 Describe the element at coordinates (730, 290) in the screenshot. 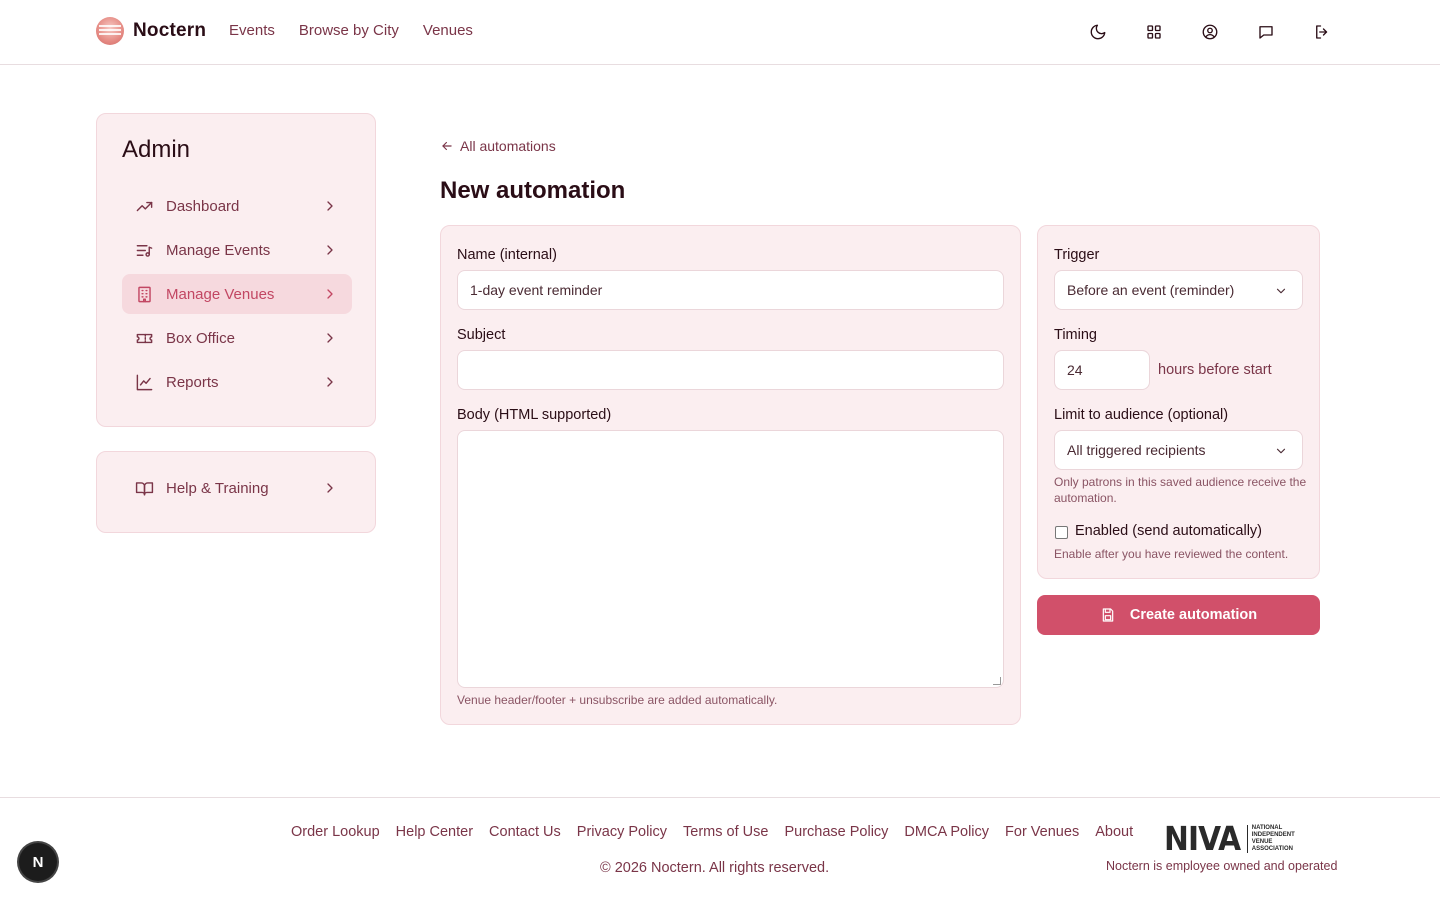

I see `name-input: 1-day event reminder` at that location.